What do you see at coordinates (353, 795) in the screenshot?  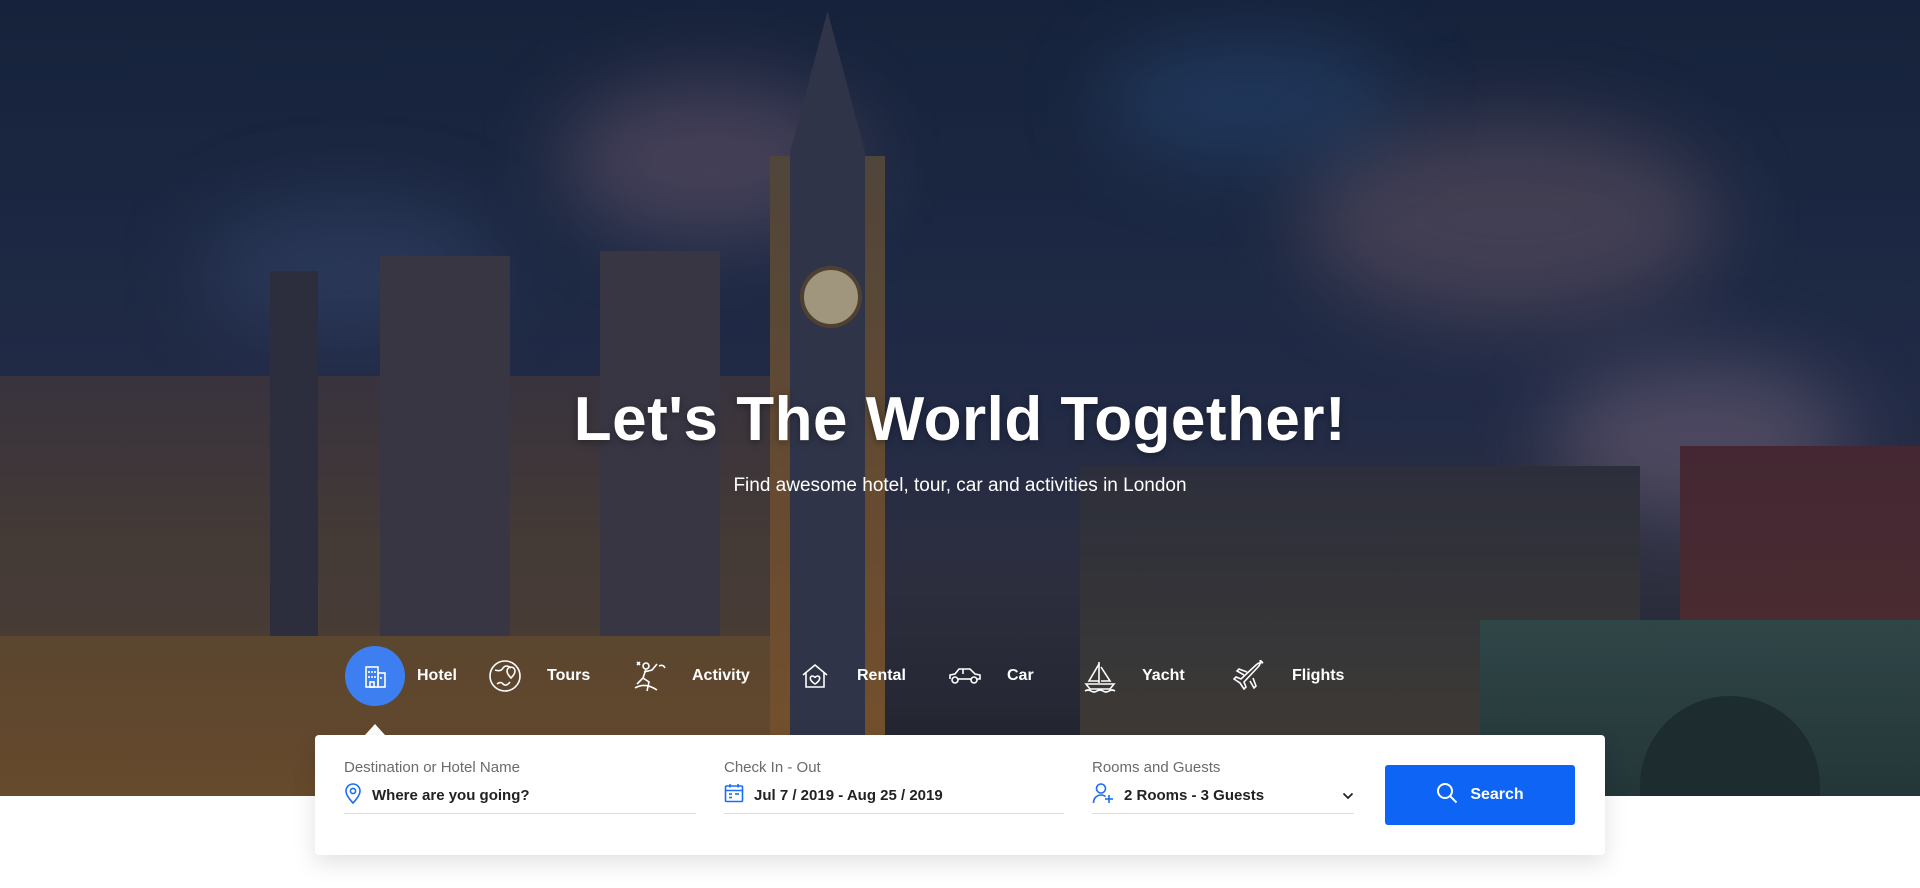 I see `map-pin-icon` at bounding box center [353, 795].